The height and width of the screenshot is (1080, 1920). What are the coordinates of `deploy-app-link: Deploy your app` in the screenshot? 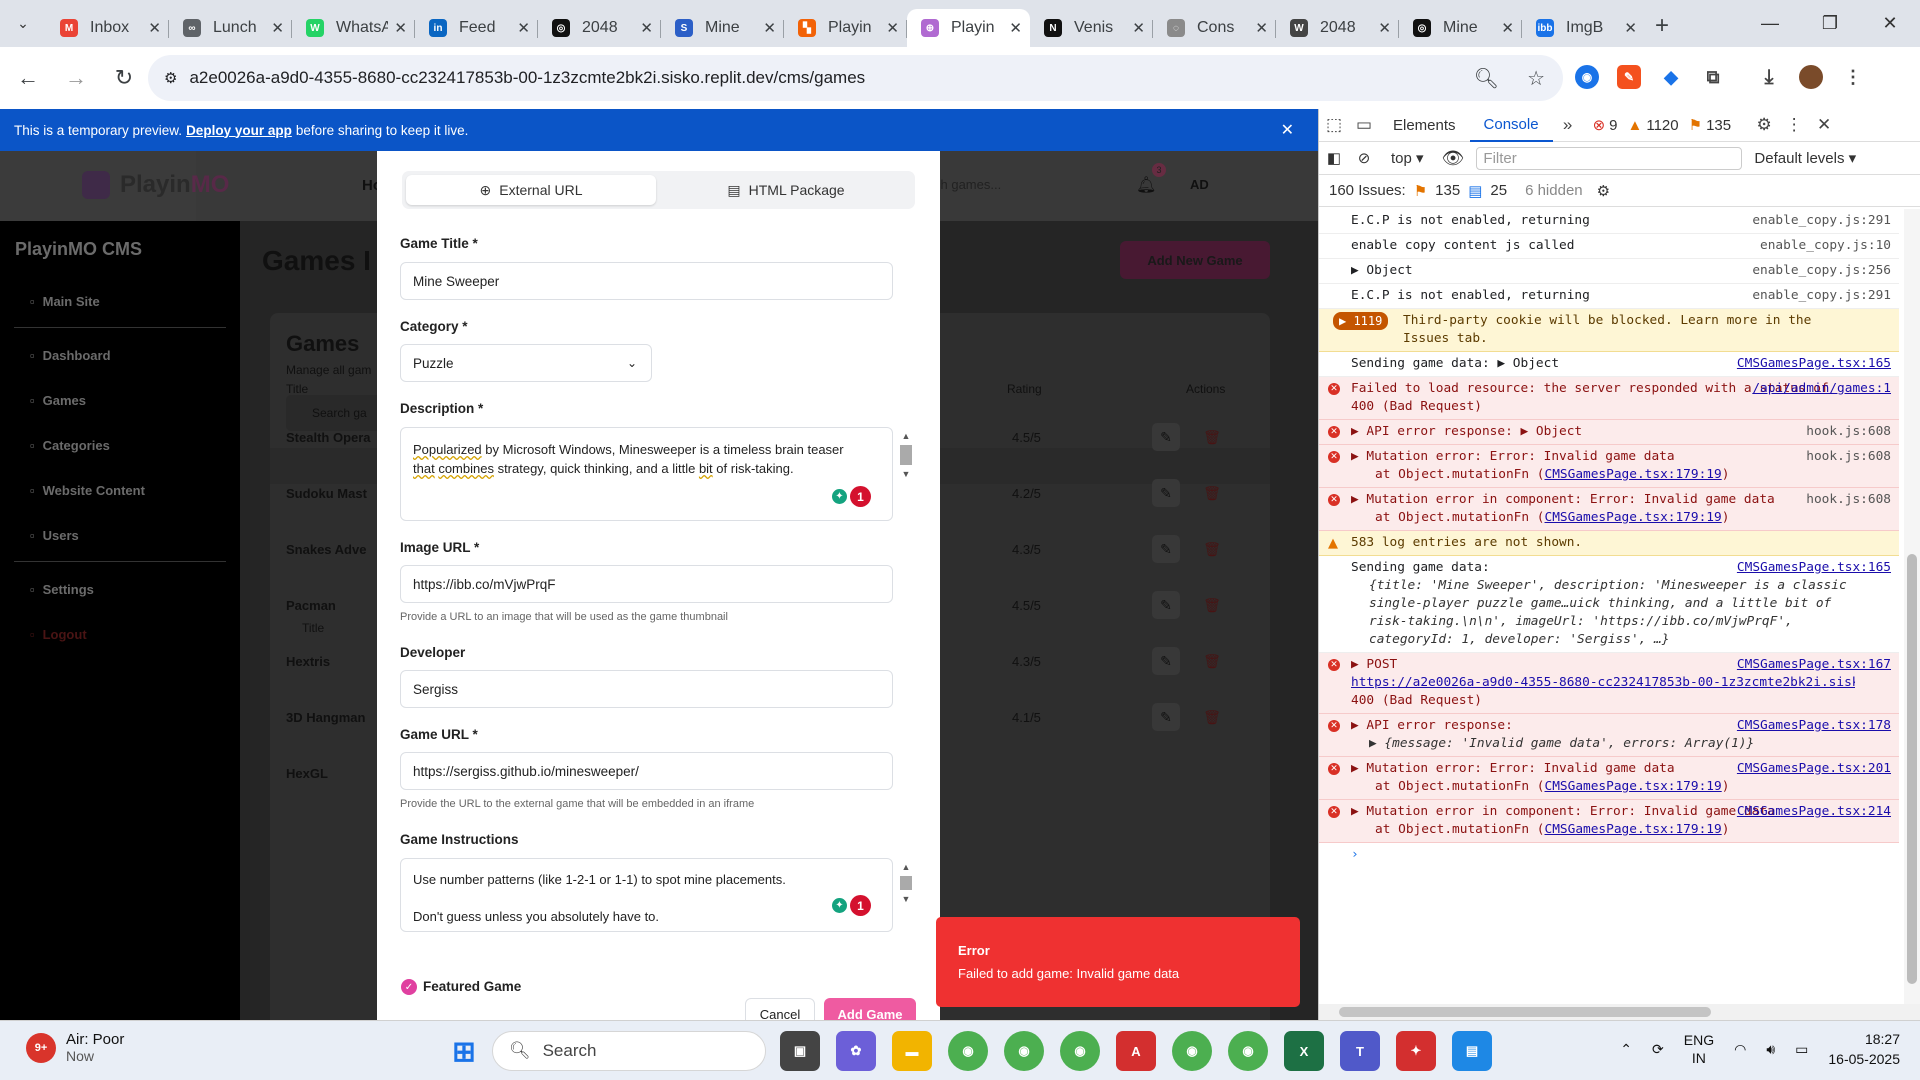 It's located at (239, 130).